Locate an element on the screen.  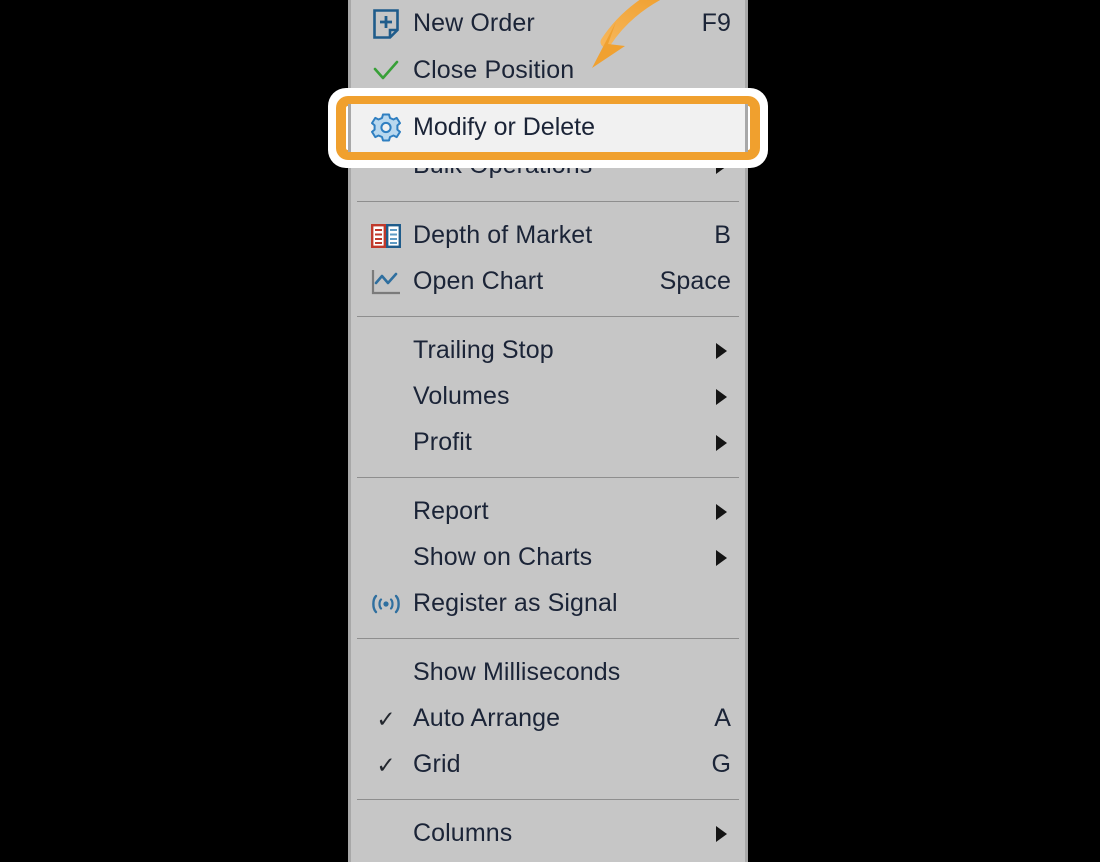
menu-item-label: Columns is located at coordinates (463, 832).